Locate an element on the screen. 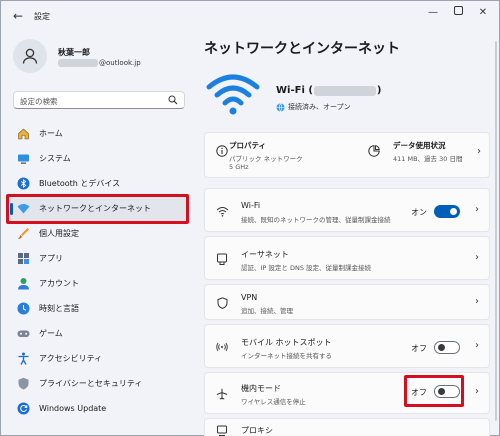 The image size is (500, 436). row-vpn: VPN 追加、接続、管理 › is located at coordinates (347, 302).